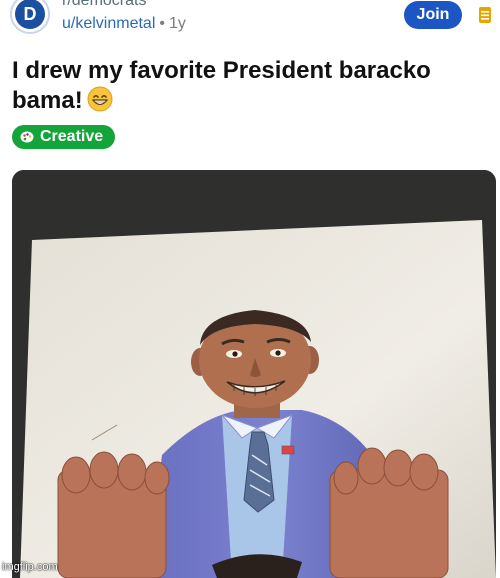  What do you see at coordinates (100, 99) in the screenshot?
I see `grinning-face-emoji-icon` at bounding box center [100, 99].